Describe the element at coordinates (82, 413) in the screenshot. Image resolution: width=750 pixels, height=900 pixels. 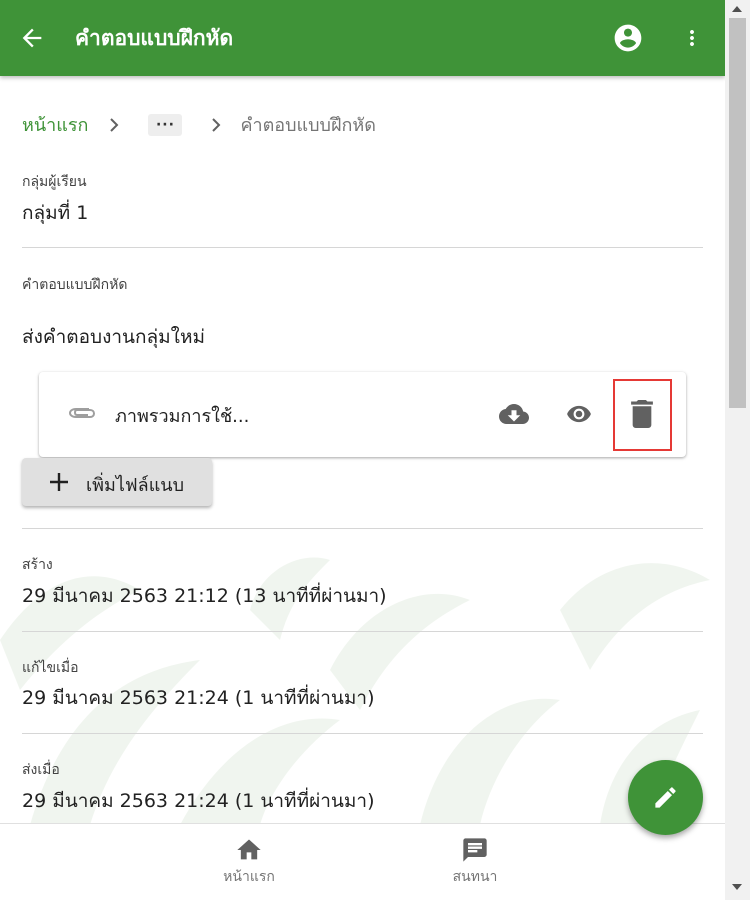
I see `paperclip-icon` at that location.